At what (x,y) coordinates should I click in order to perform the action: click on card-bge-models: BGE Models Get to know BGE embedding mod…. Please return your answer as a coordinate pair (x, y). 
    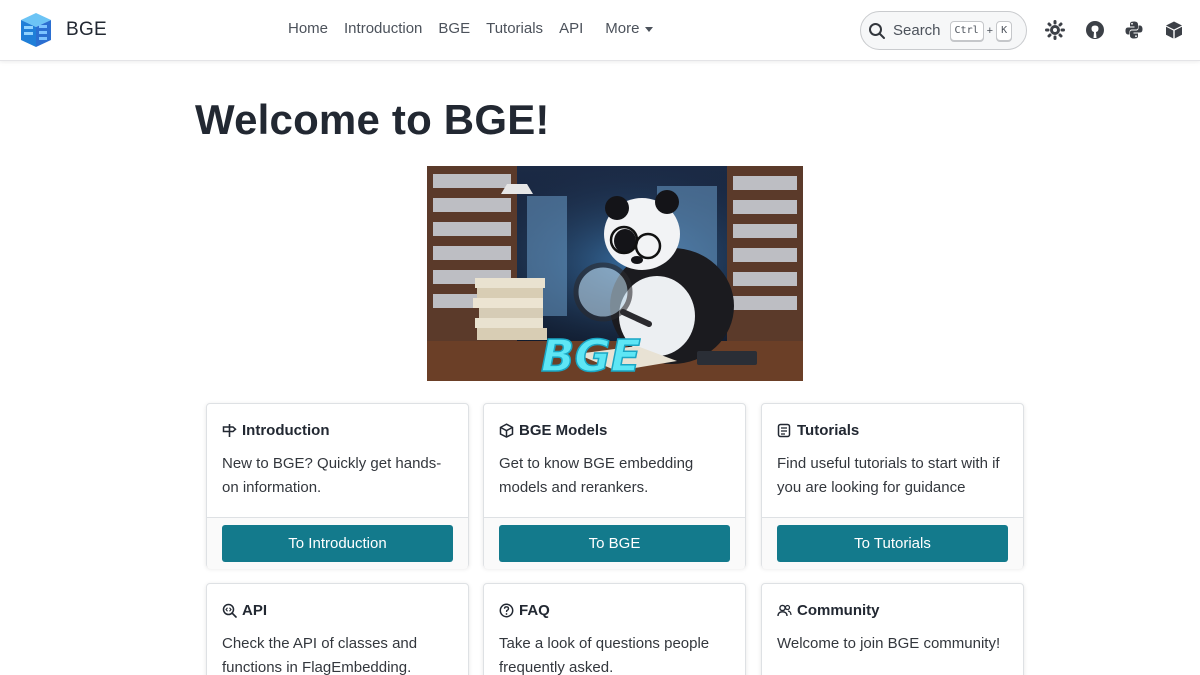
    Looking at the image, I should click on (614, 486).